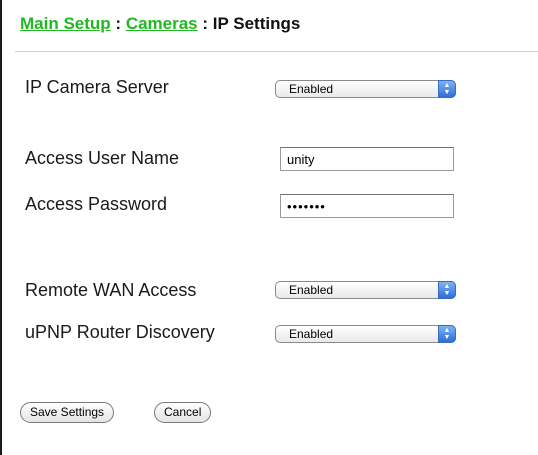 The image size is (538, 455). What do you see at coordinates (102, 158) in the screenshot?
I see `access-user-name-label: Access User Name` at bounding box center [102, 158].